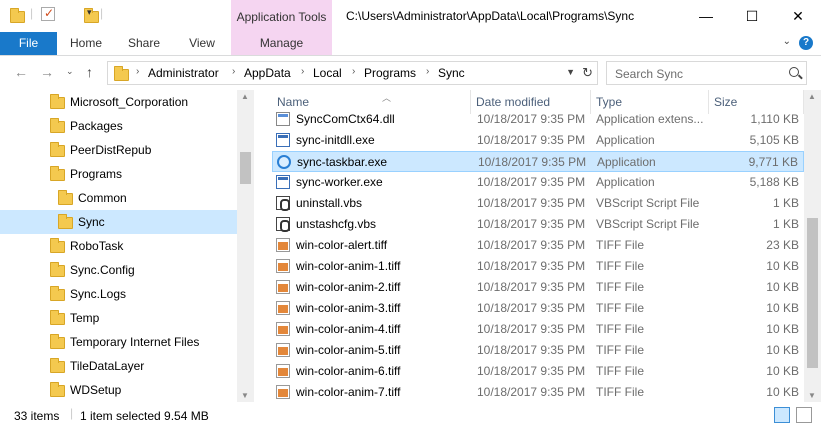 This screenshot has height=428, width=821. I want to click on file-name: unstashcfg.vbs, so click(336, 224).